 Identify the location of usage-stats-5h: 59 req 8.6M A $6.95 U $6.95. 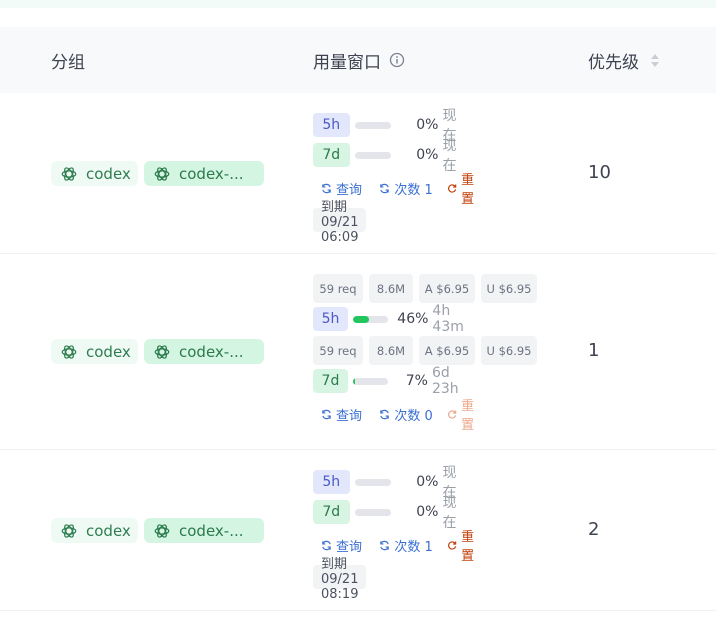
(425, 288).